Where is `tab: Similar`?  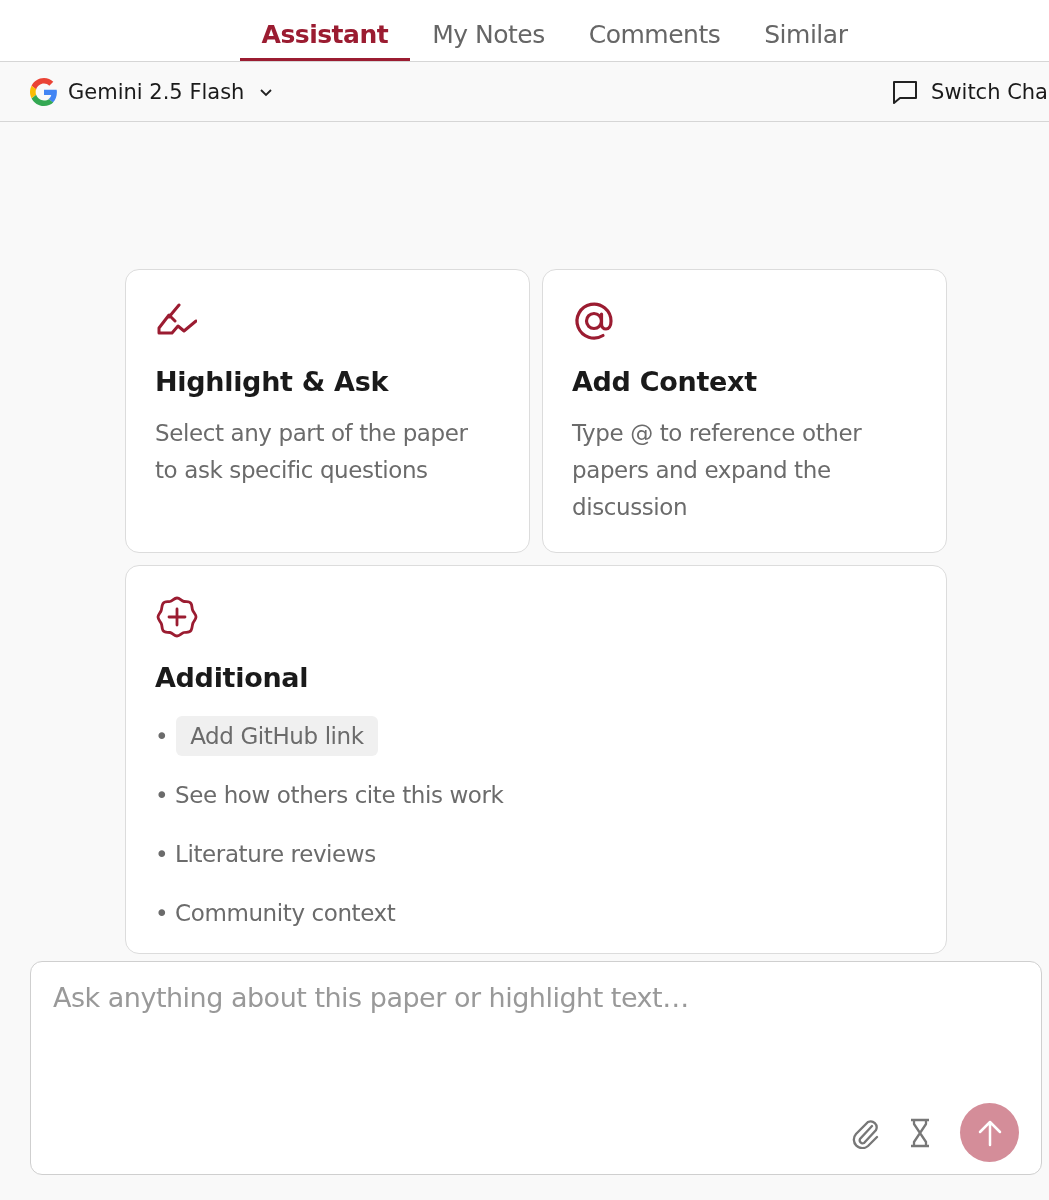 tab: Similar is located at coordinates (806, 30).